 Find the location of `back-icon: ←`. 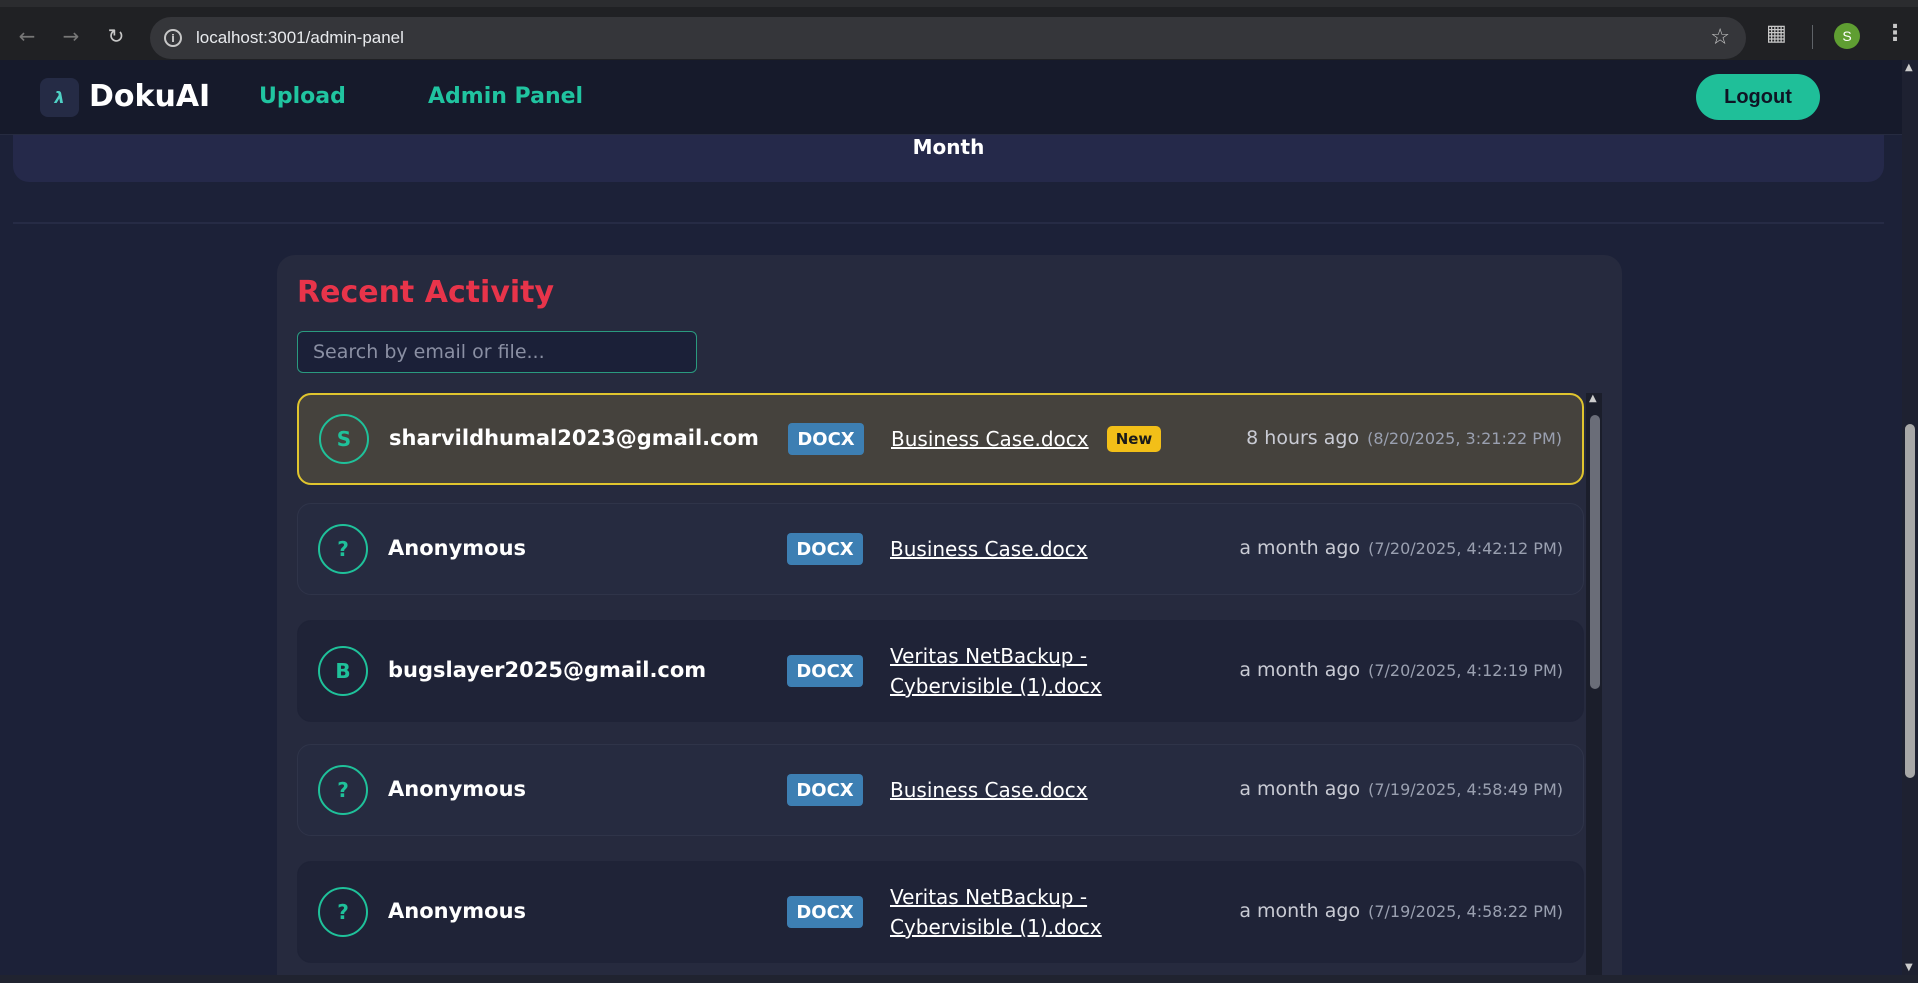

back-icon: ← is located at coordinates (27, 36).